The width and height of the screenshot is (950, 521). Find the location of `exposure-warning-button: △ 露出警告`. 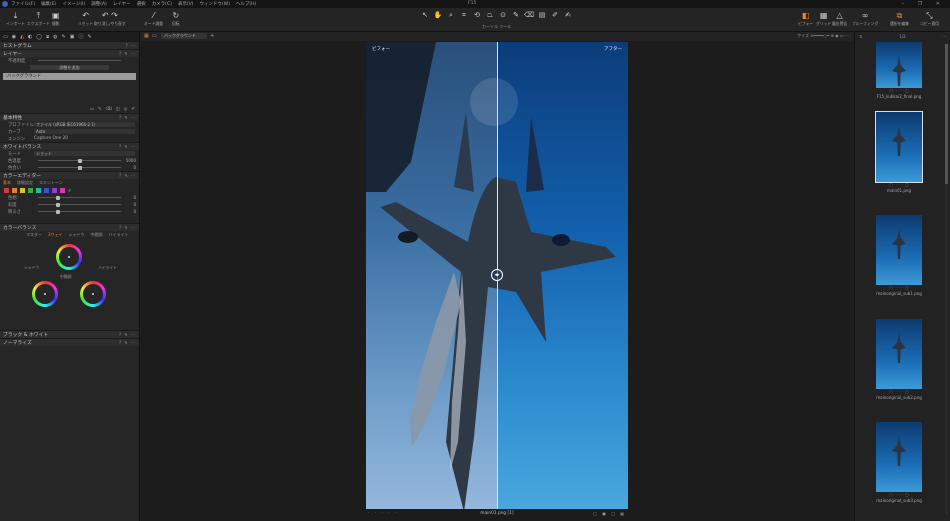

exposure-warning-button: △ 露出警告 is located at coordinates (839, 19).